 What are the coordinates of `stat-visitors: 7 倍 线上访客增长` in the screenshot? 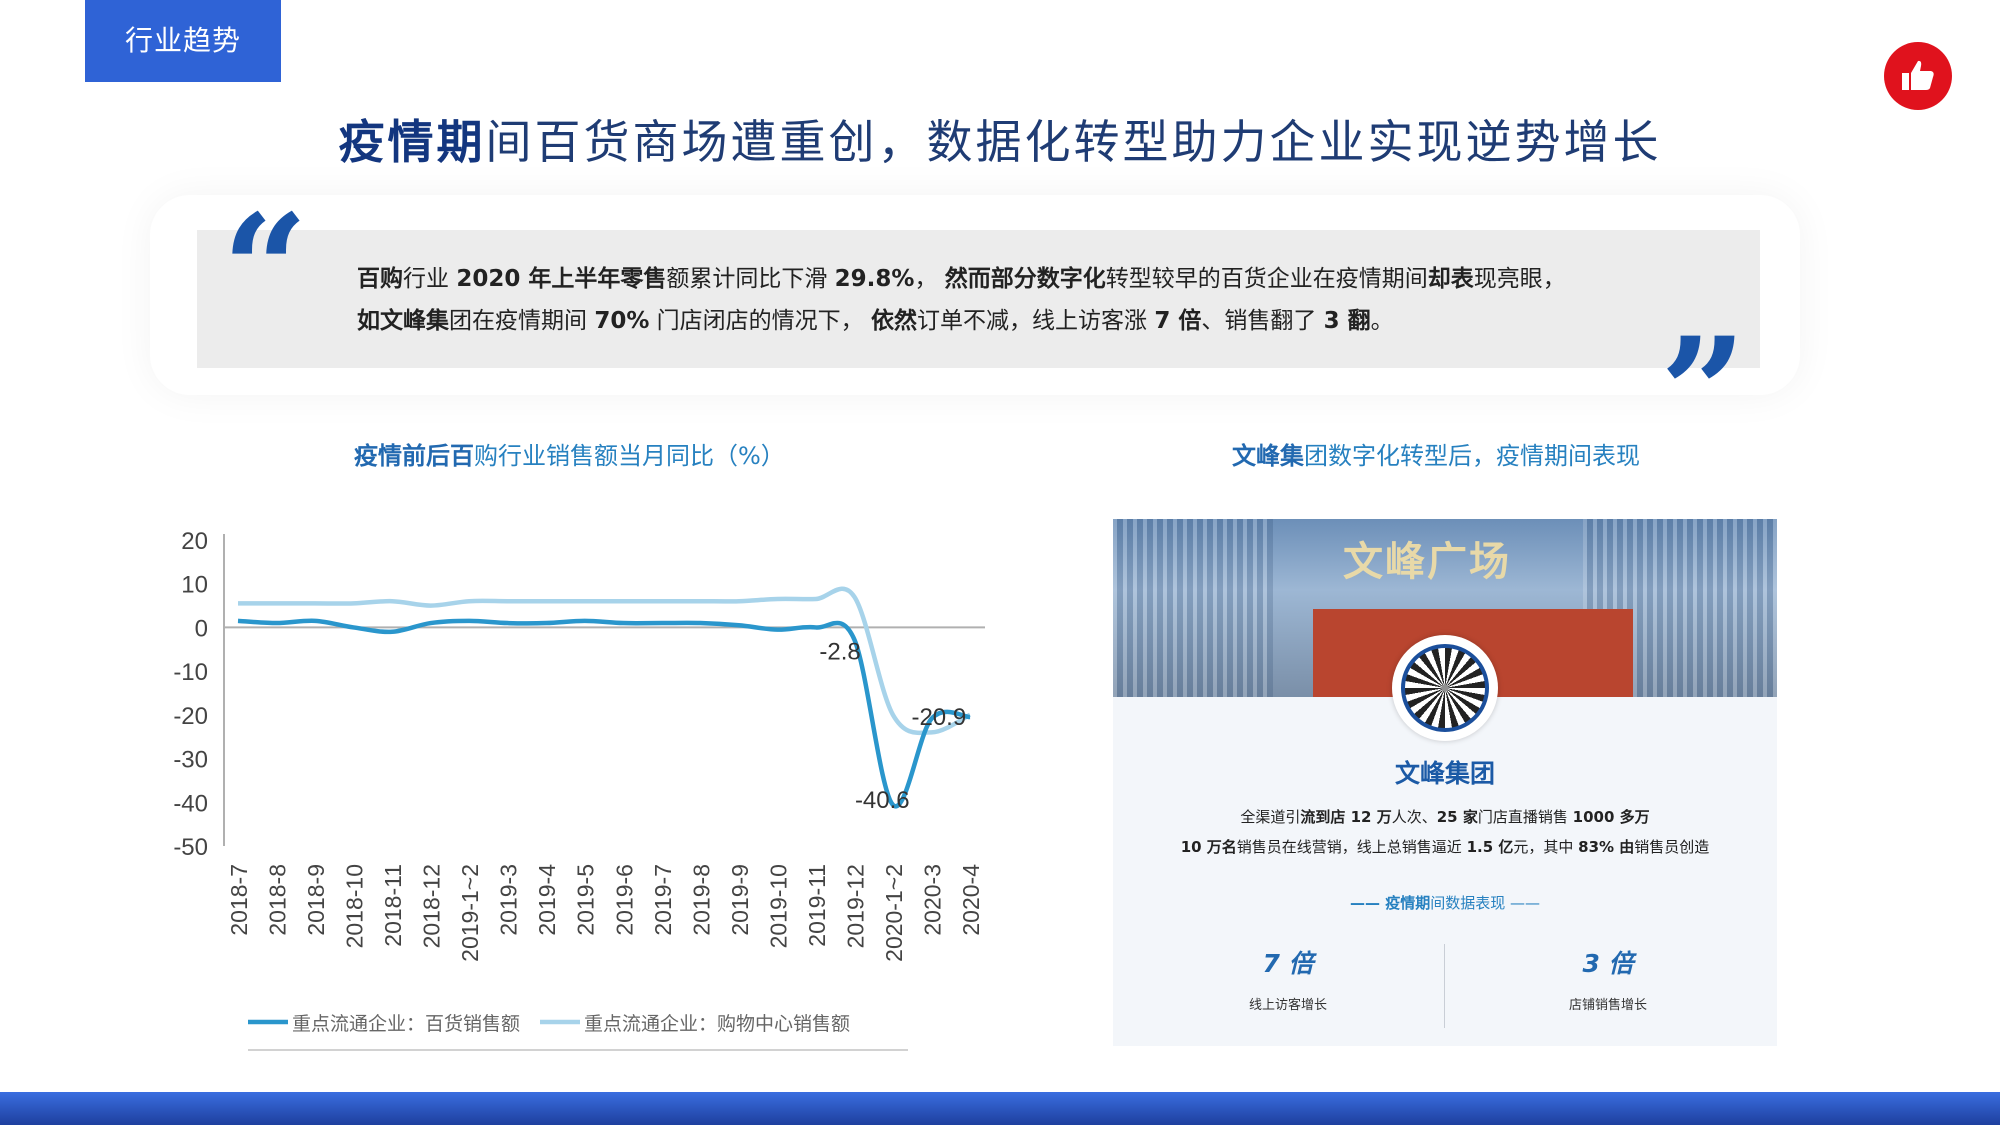 It's located at (1288, 978).